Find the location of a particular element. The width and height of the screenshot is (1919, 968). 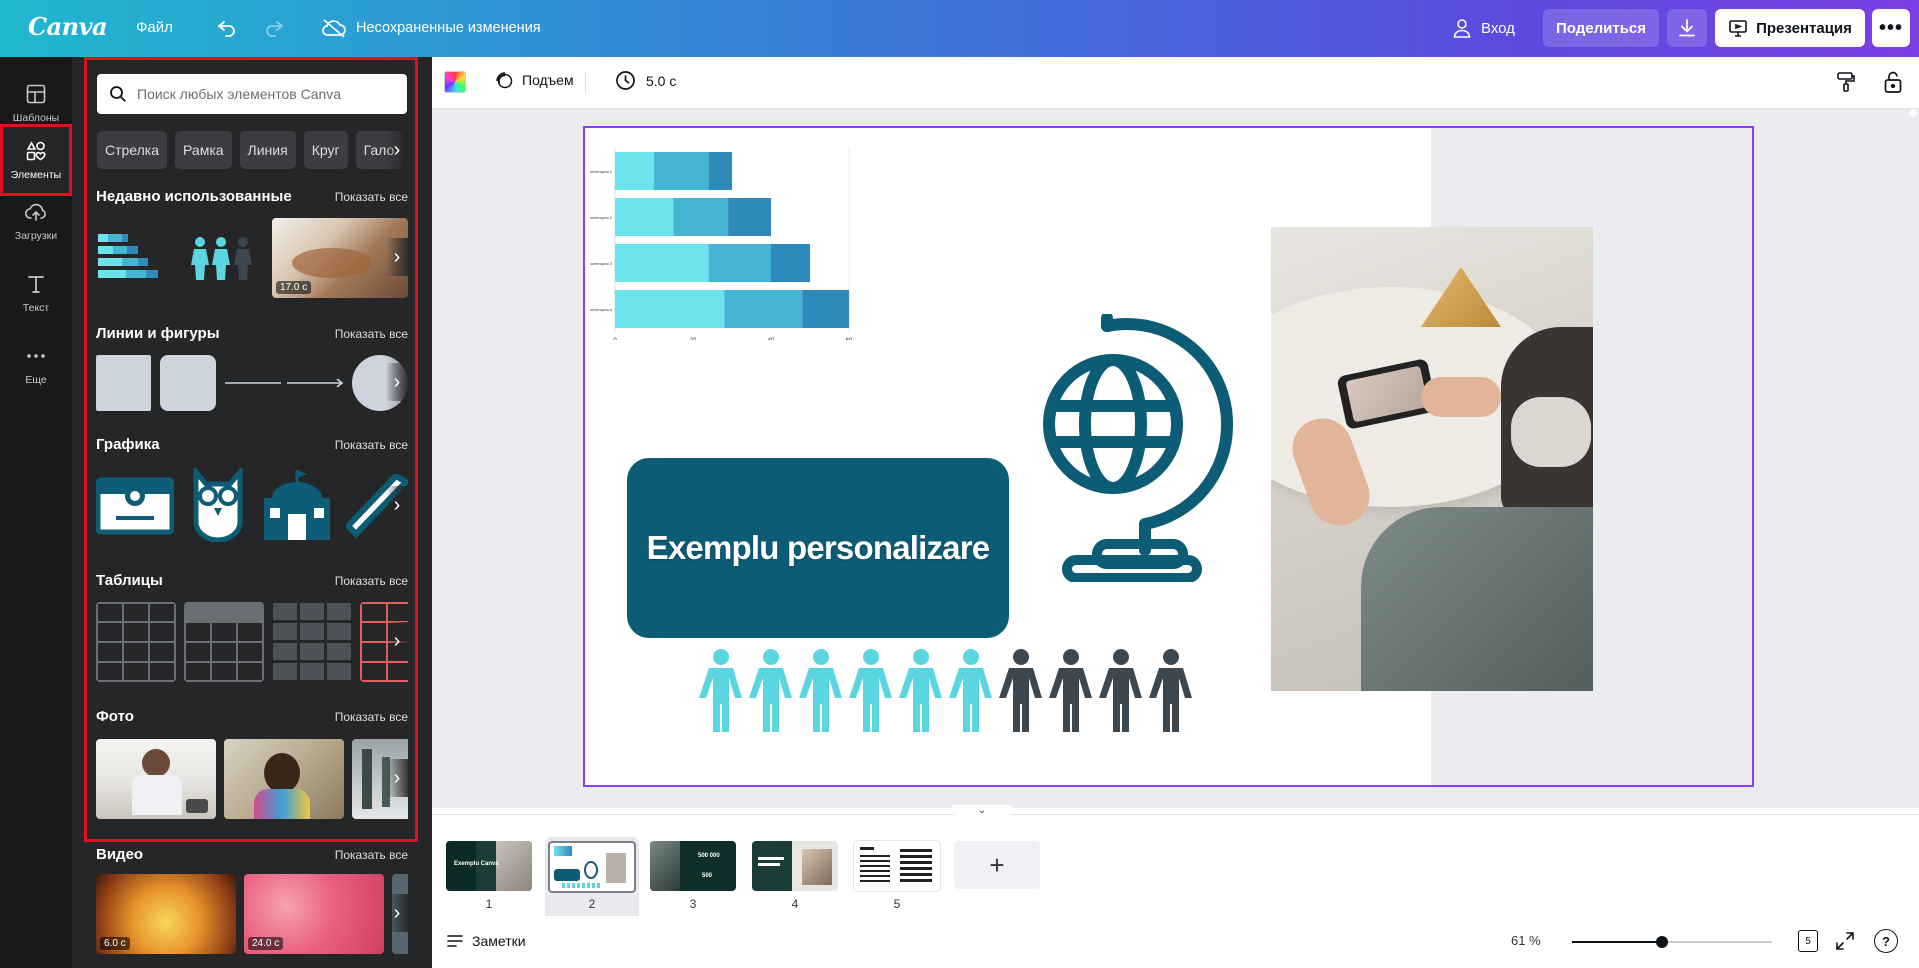

lines-next-icon: › is located at coordinates (397, 382).